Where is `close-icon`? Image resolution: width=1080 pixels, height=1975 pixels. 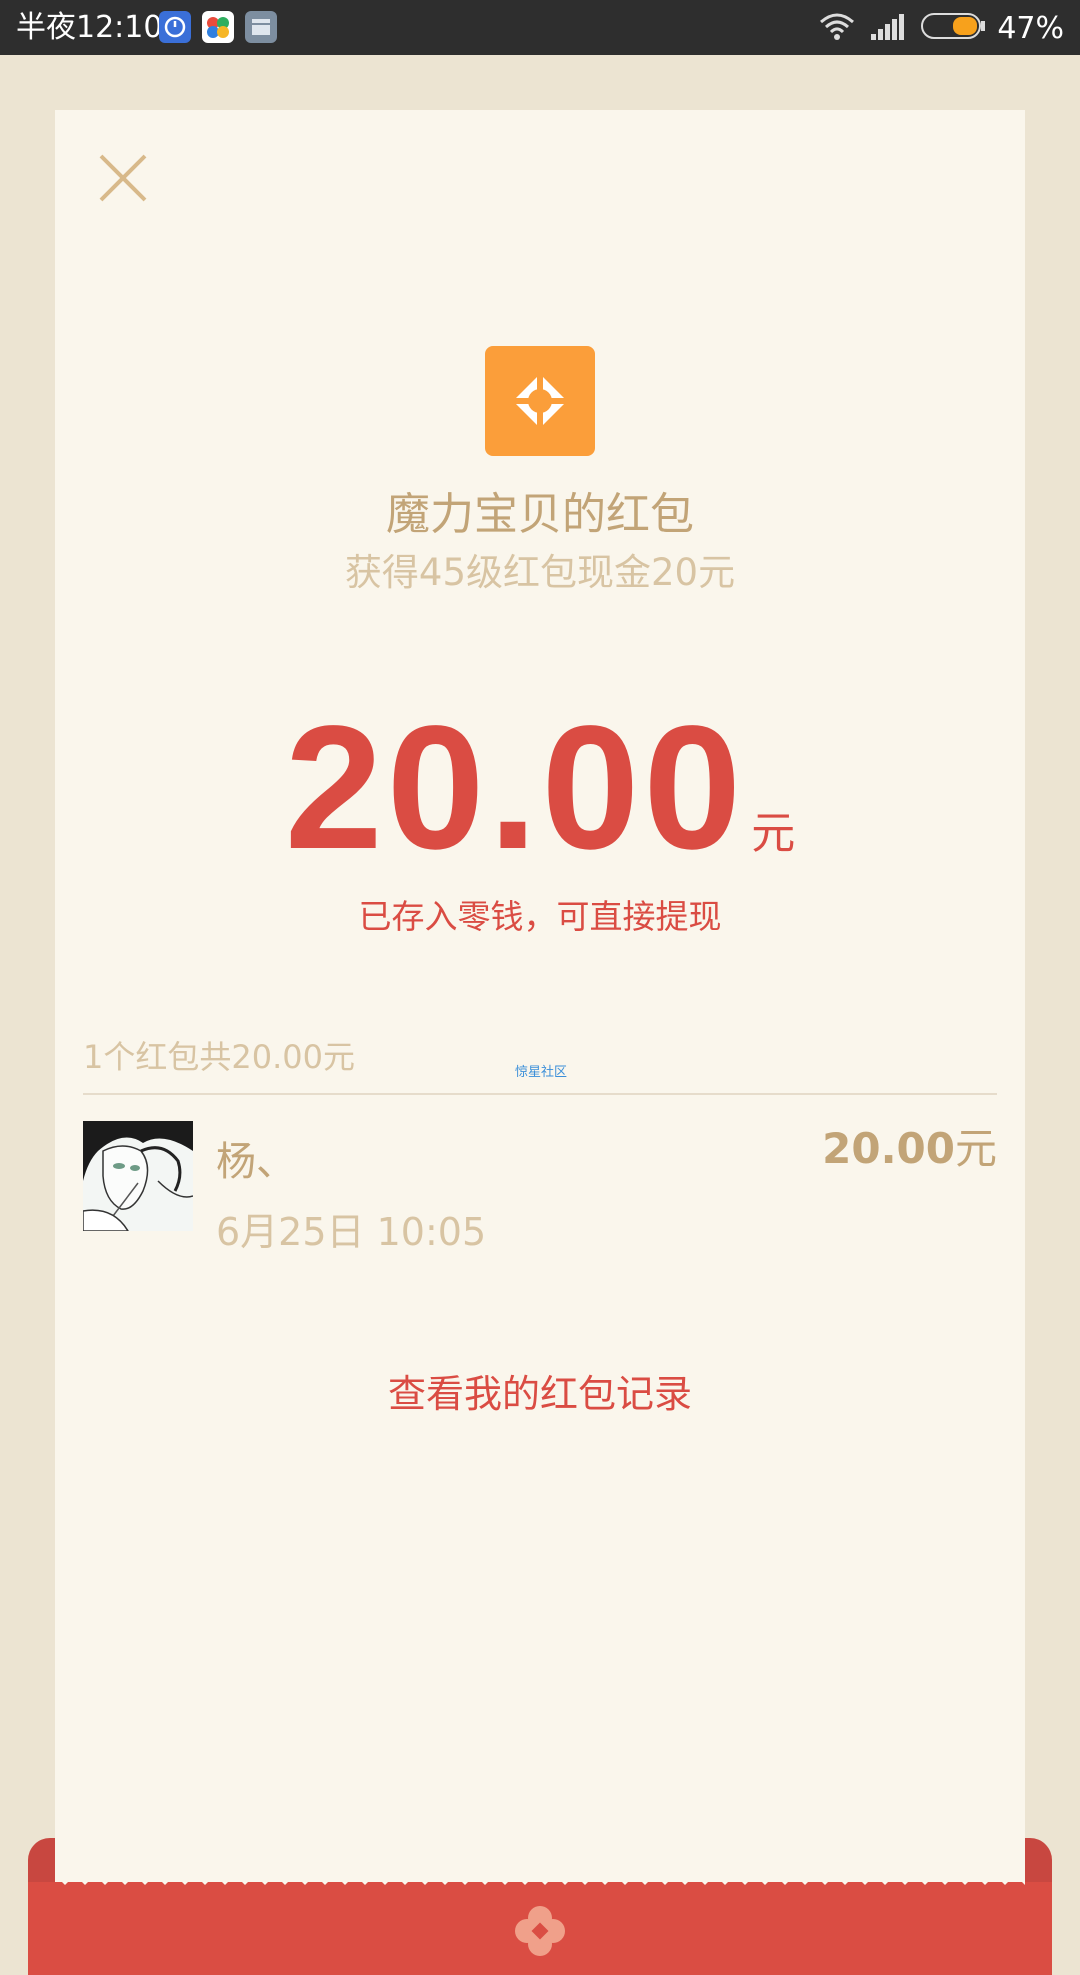
close-icon is located at coordinates (123, 178).